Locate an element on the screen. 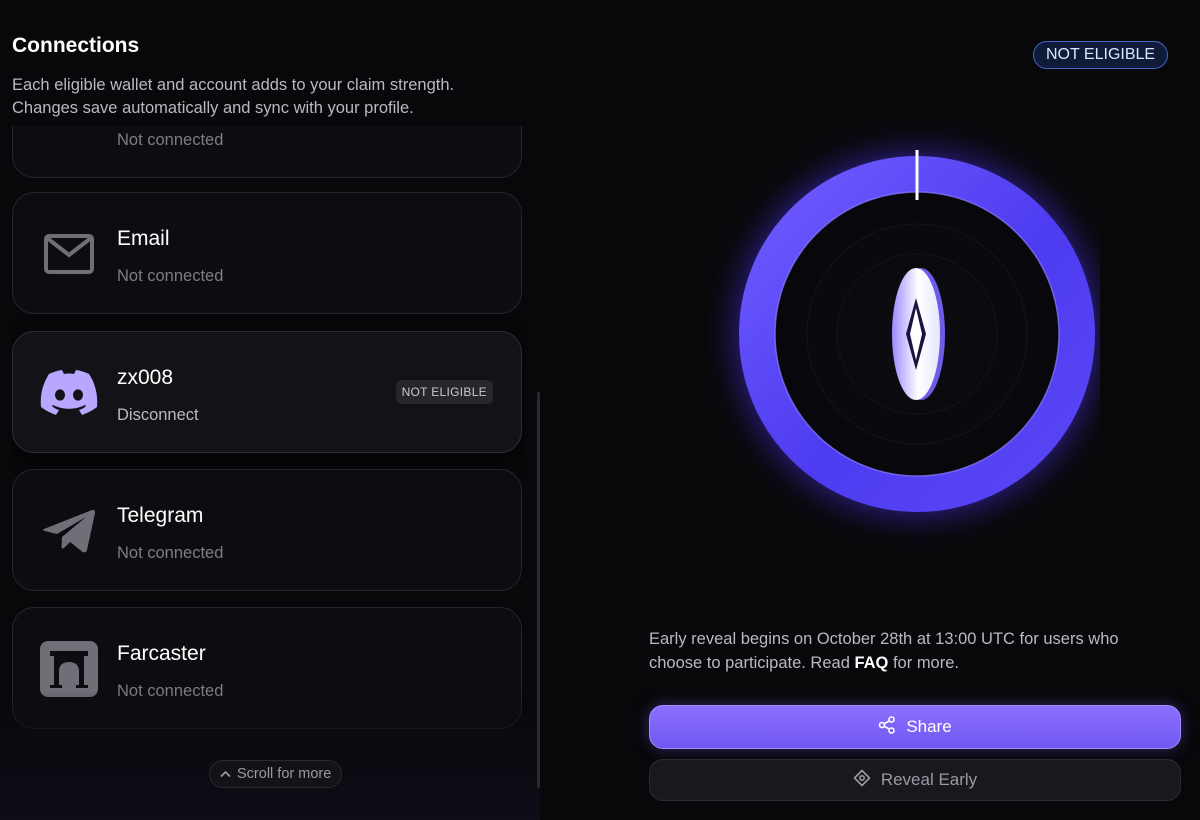 Image resolution: width=1200 pixels, height=820 pixels. reveal-diamond-icon is located at coordinates (862, 780).